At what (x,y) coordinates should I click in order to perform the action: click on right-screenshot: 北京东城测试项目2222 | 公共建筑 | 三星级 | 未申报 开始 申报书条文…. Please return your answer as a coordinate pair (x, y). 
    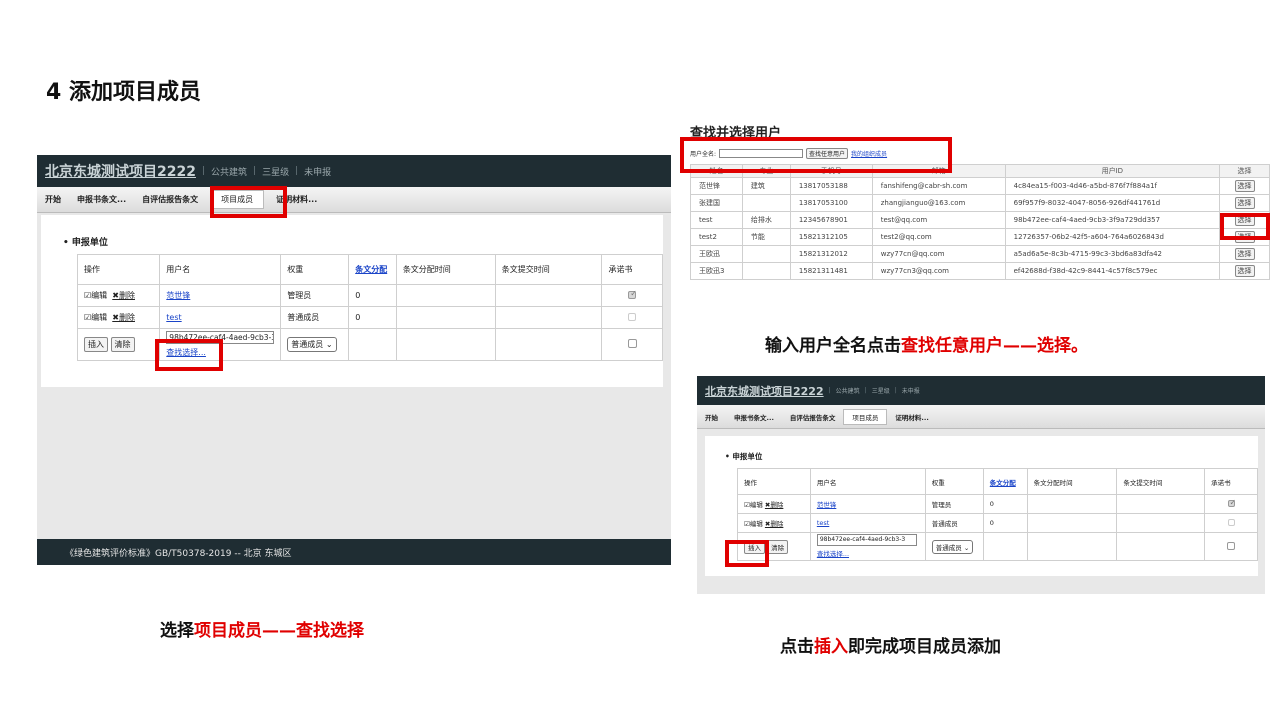
    Looking at the image, I should click on (981, 485).